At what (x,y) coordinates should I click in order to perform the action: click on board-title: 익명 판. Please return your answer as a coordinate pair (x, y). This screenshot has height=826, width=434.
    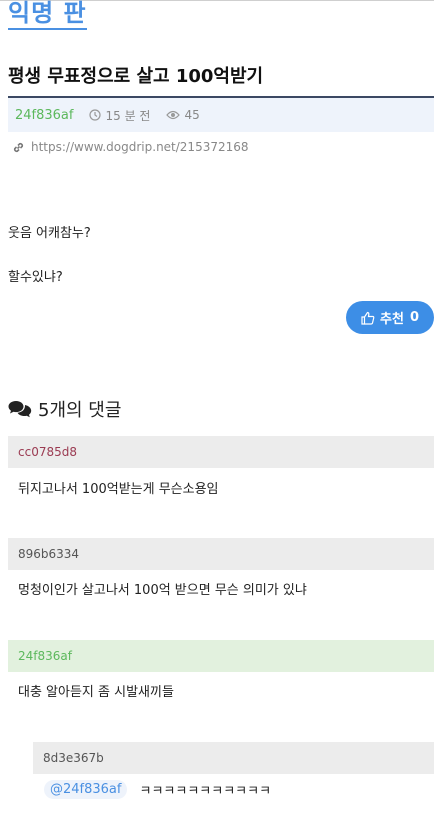
    Looking at the image, I should click on (47, 15).